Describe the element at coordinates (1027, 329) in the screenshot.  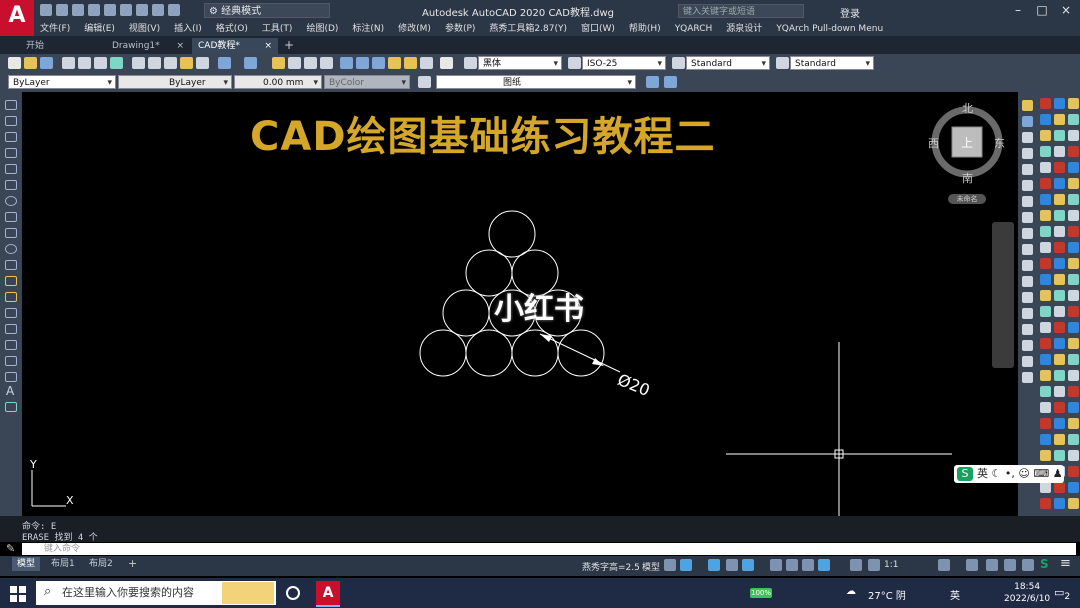
I see `fillet-icon` at that location.